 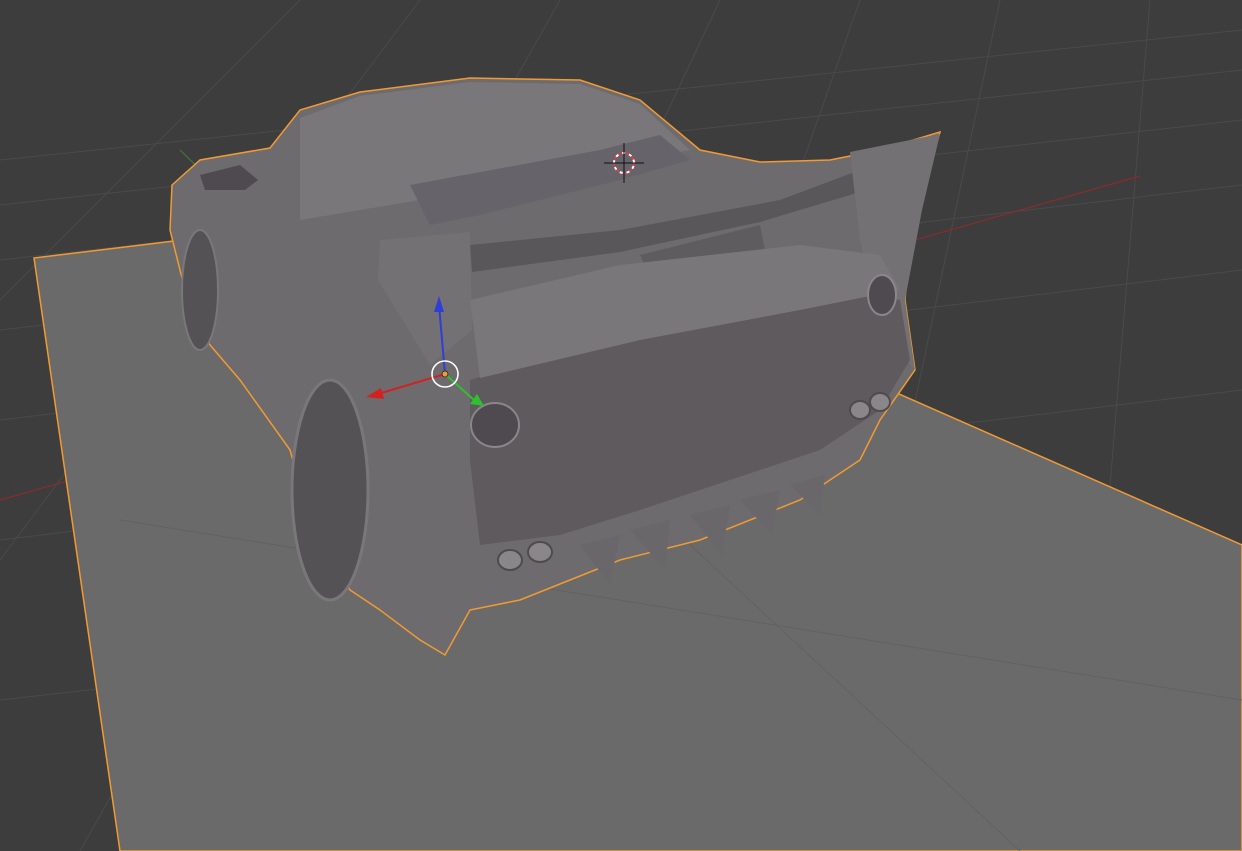 What do you see at coordinates (330, 490) in the screenshot?
I see `rear-wheel` at bounding box center [330, 490].